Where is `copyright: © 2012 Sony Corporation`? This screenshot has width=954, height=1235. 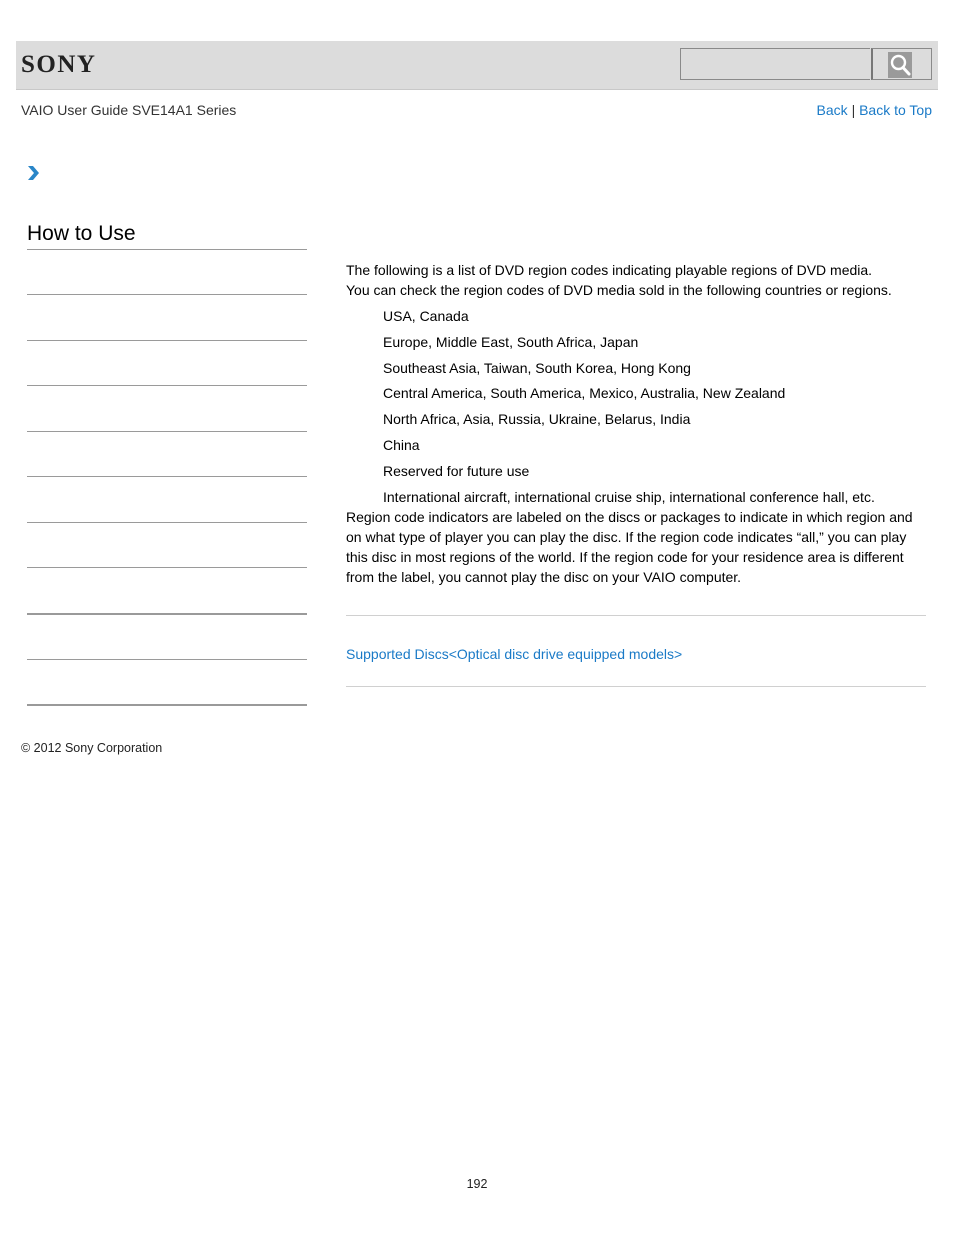 copyright: © 2012 Sony Corporation is located at coordinates (92, 748).